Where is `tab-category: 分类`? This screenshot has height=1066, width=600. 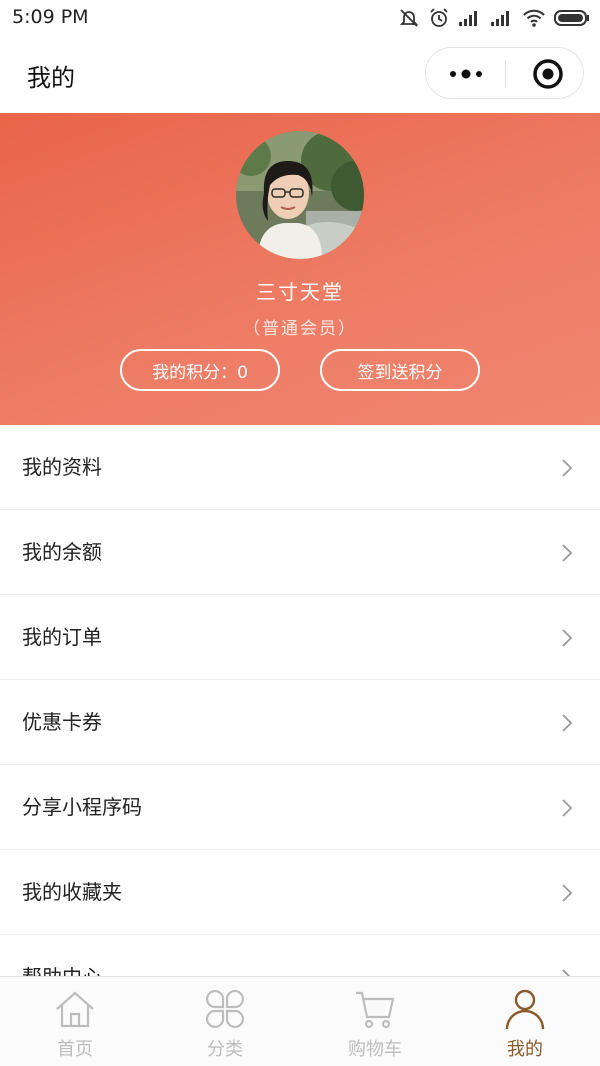
tab-category: 分类 is located at coordinates (225, 1021).